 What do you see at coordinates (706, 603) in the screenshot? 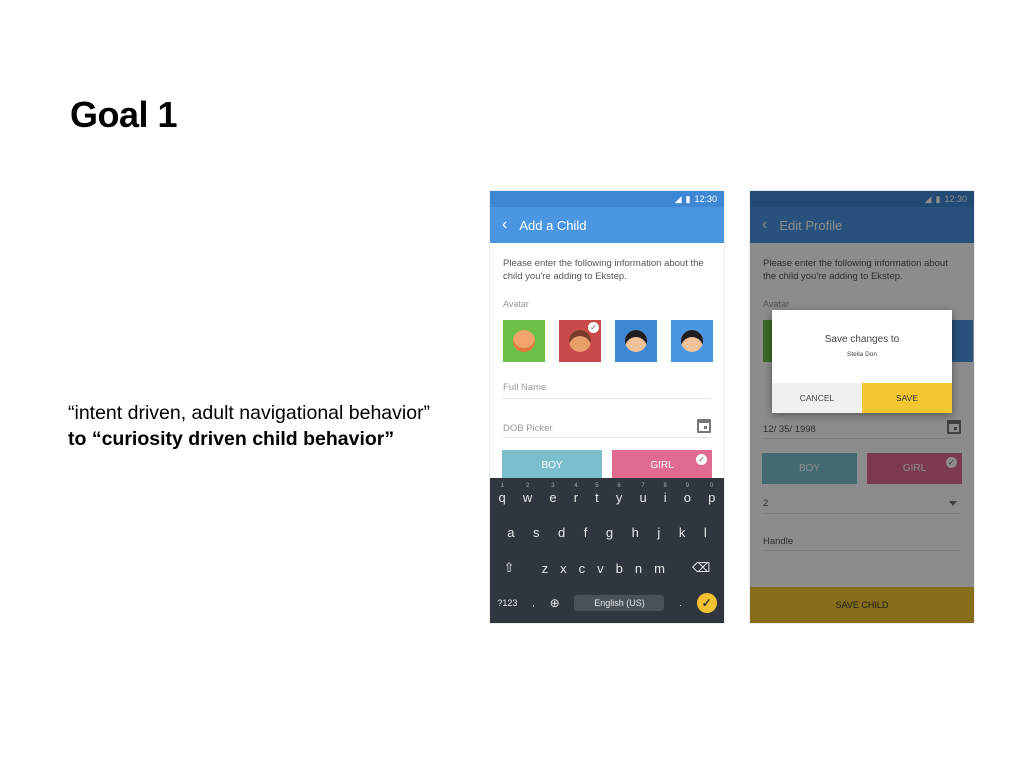
I see `enter-check-icon: ✓` at bounding box center [706, 603].